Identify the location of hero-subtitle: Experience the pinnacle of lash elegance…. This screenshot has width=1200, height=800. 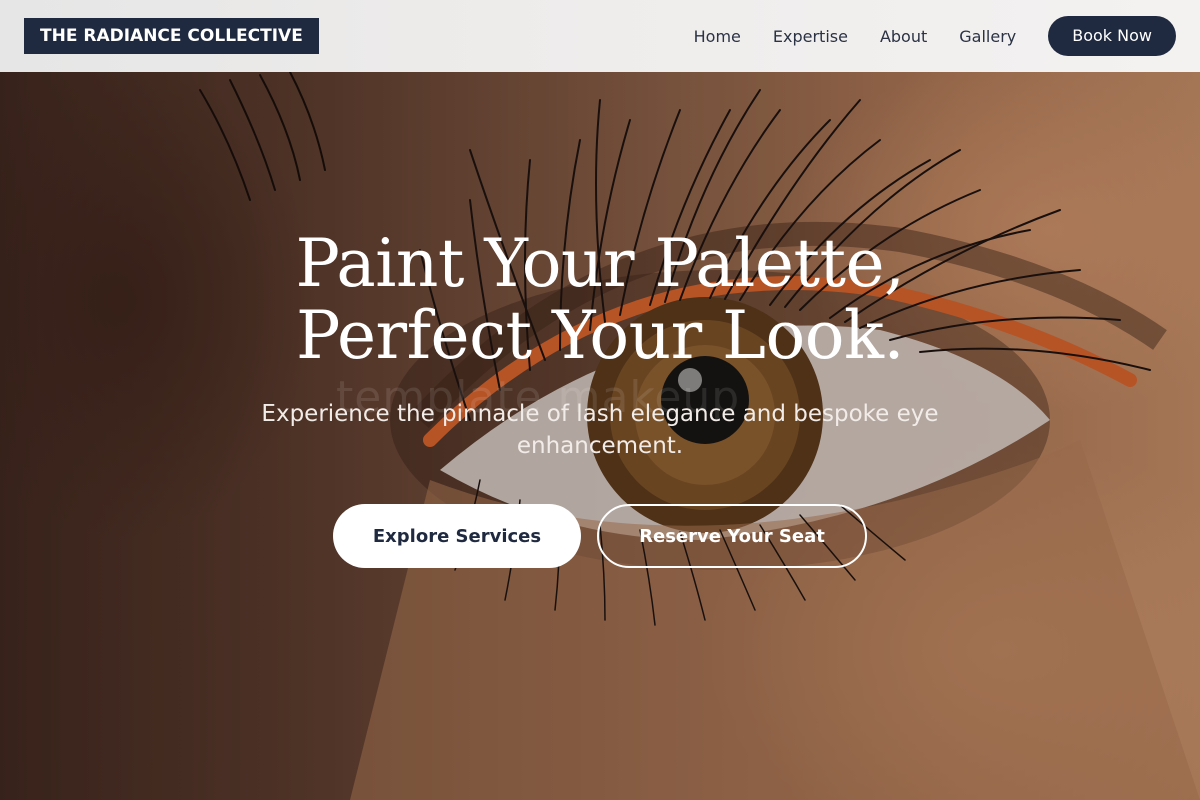
(600, 430).